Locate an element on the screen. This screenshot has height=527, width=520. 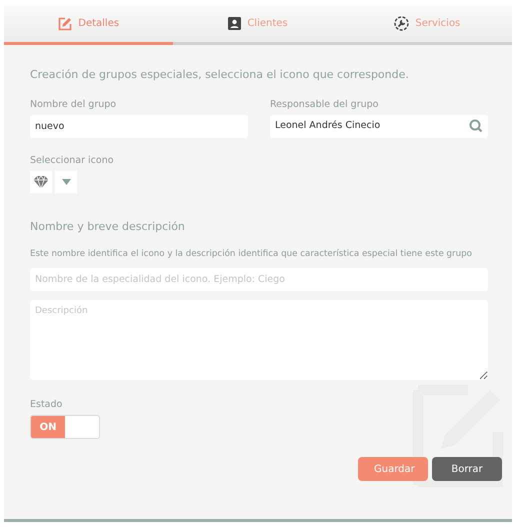
field-label: Seleccionar icono is located at coordinates (72, 160).